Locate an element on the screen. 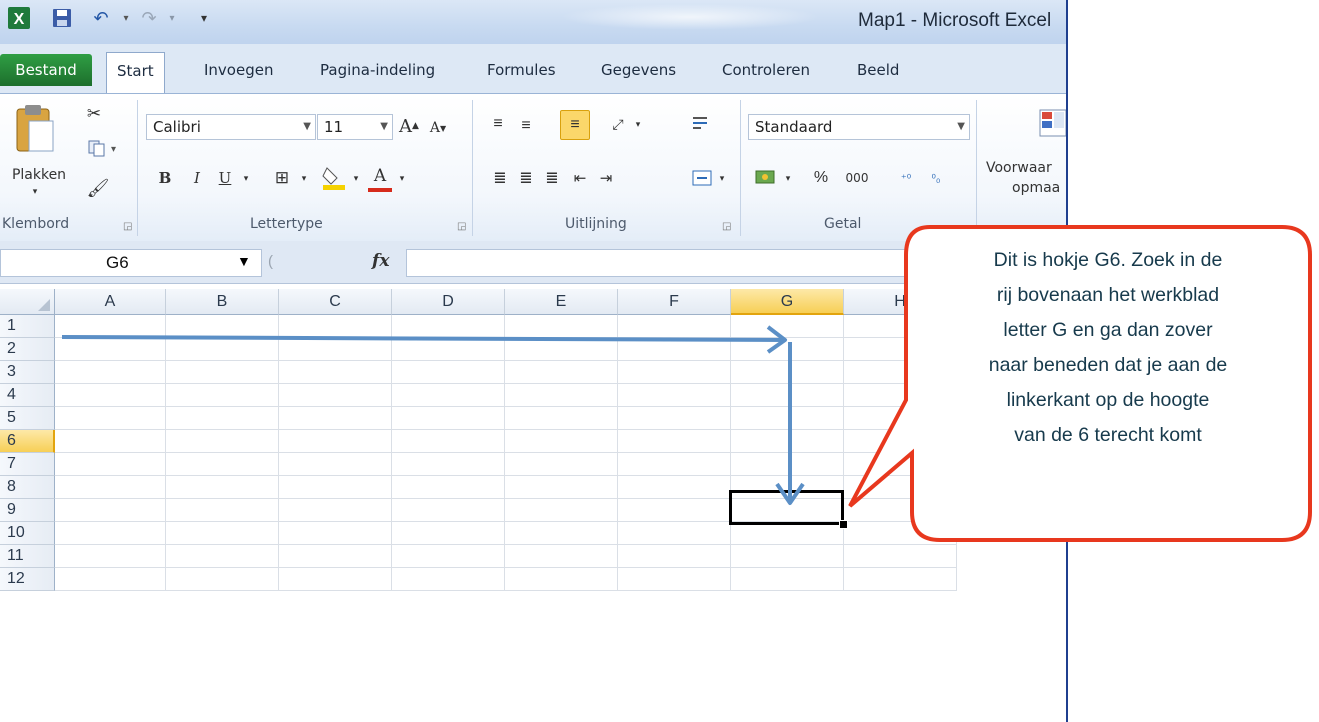 The width and height of the screenshot is (1319, 722). cell-a4 is located at coordinates (110, 395).